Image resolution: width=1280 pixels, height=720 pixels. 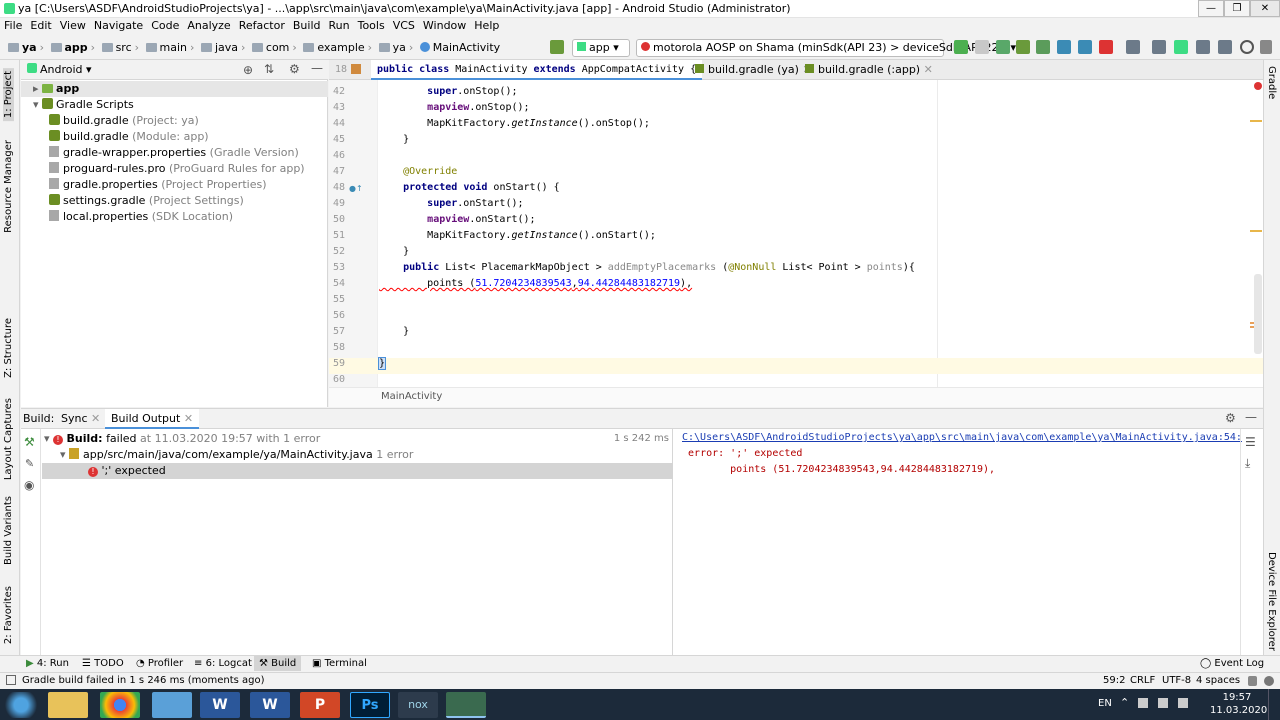 I want to click on breadcrumb-com: com, so click(x=278, y=47).